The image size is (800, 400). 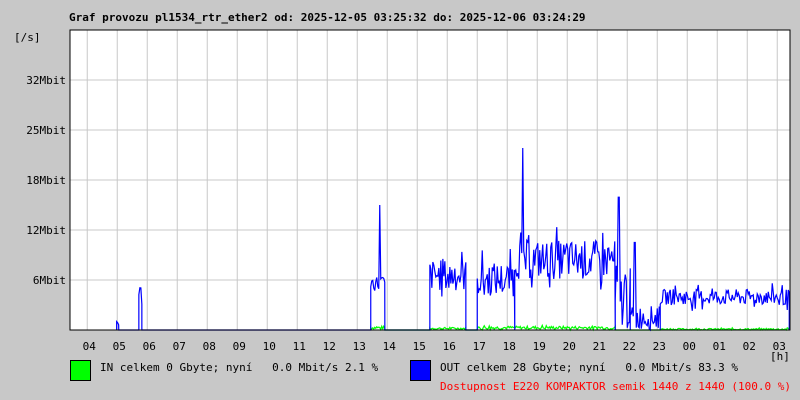 I want to click on y-tick-label: 32Mbit, so click(x=46, y=80).